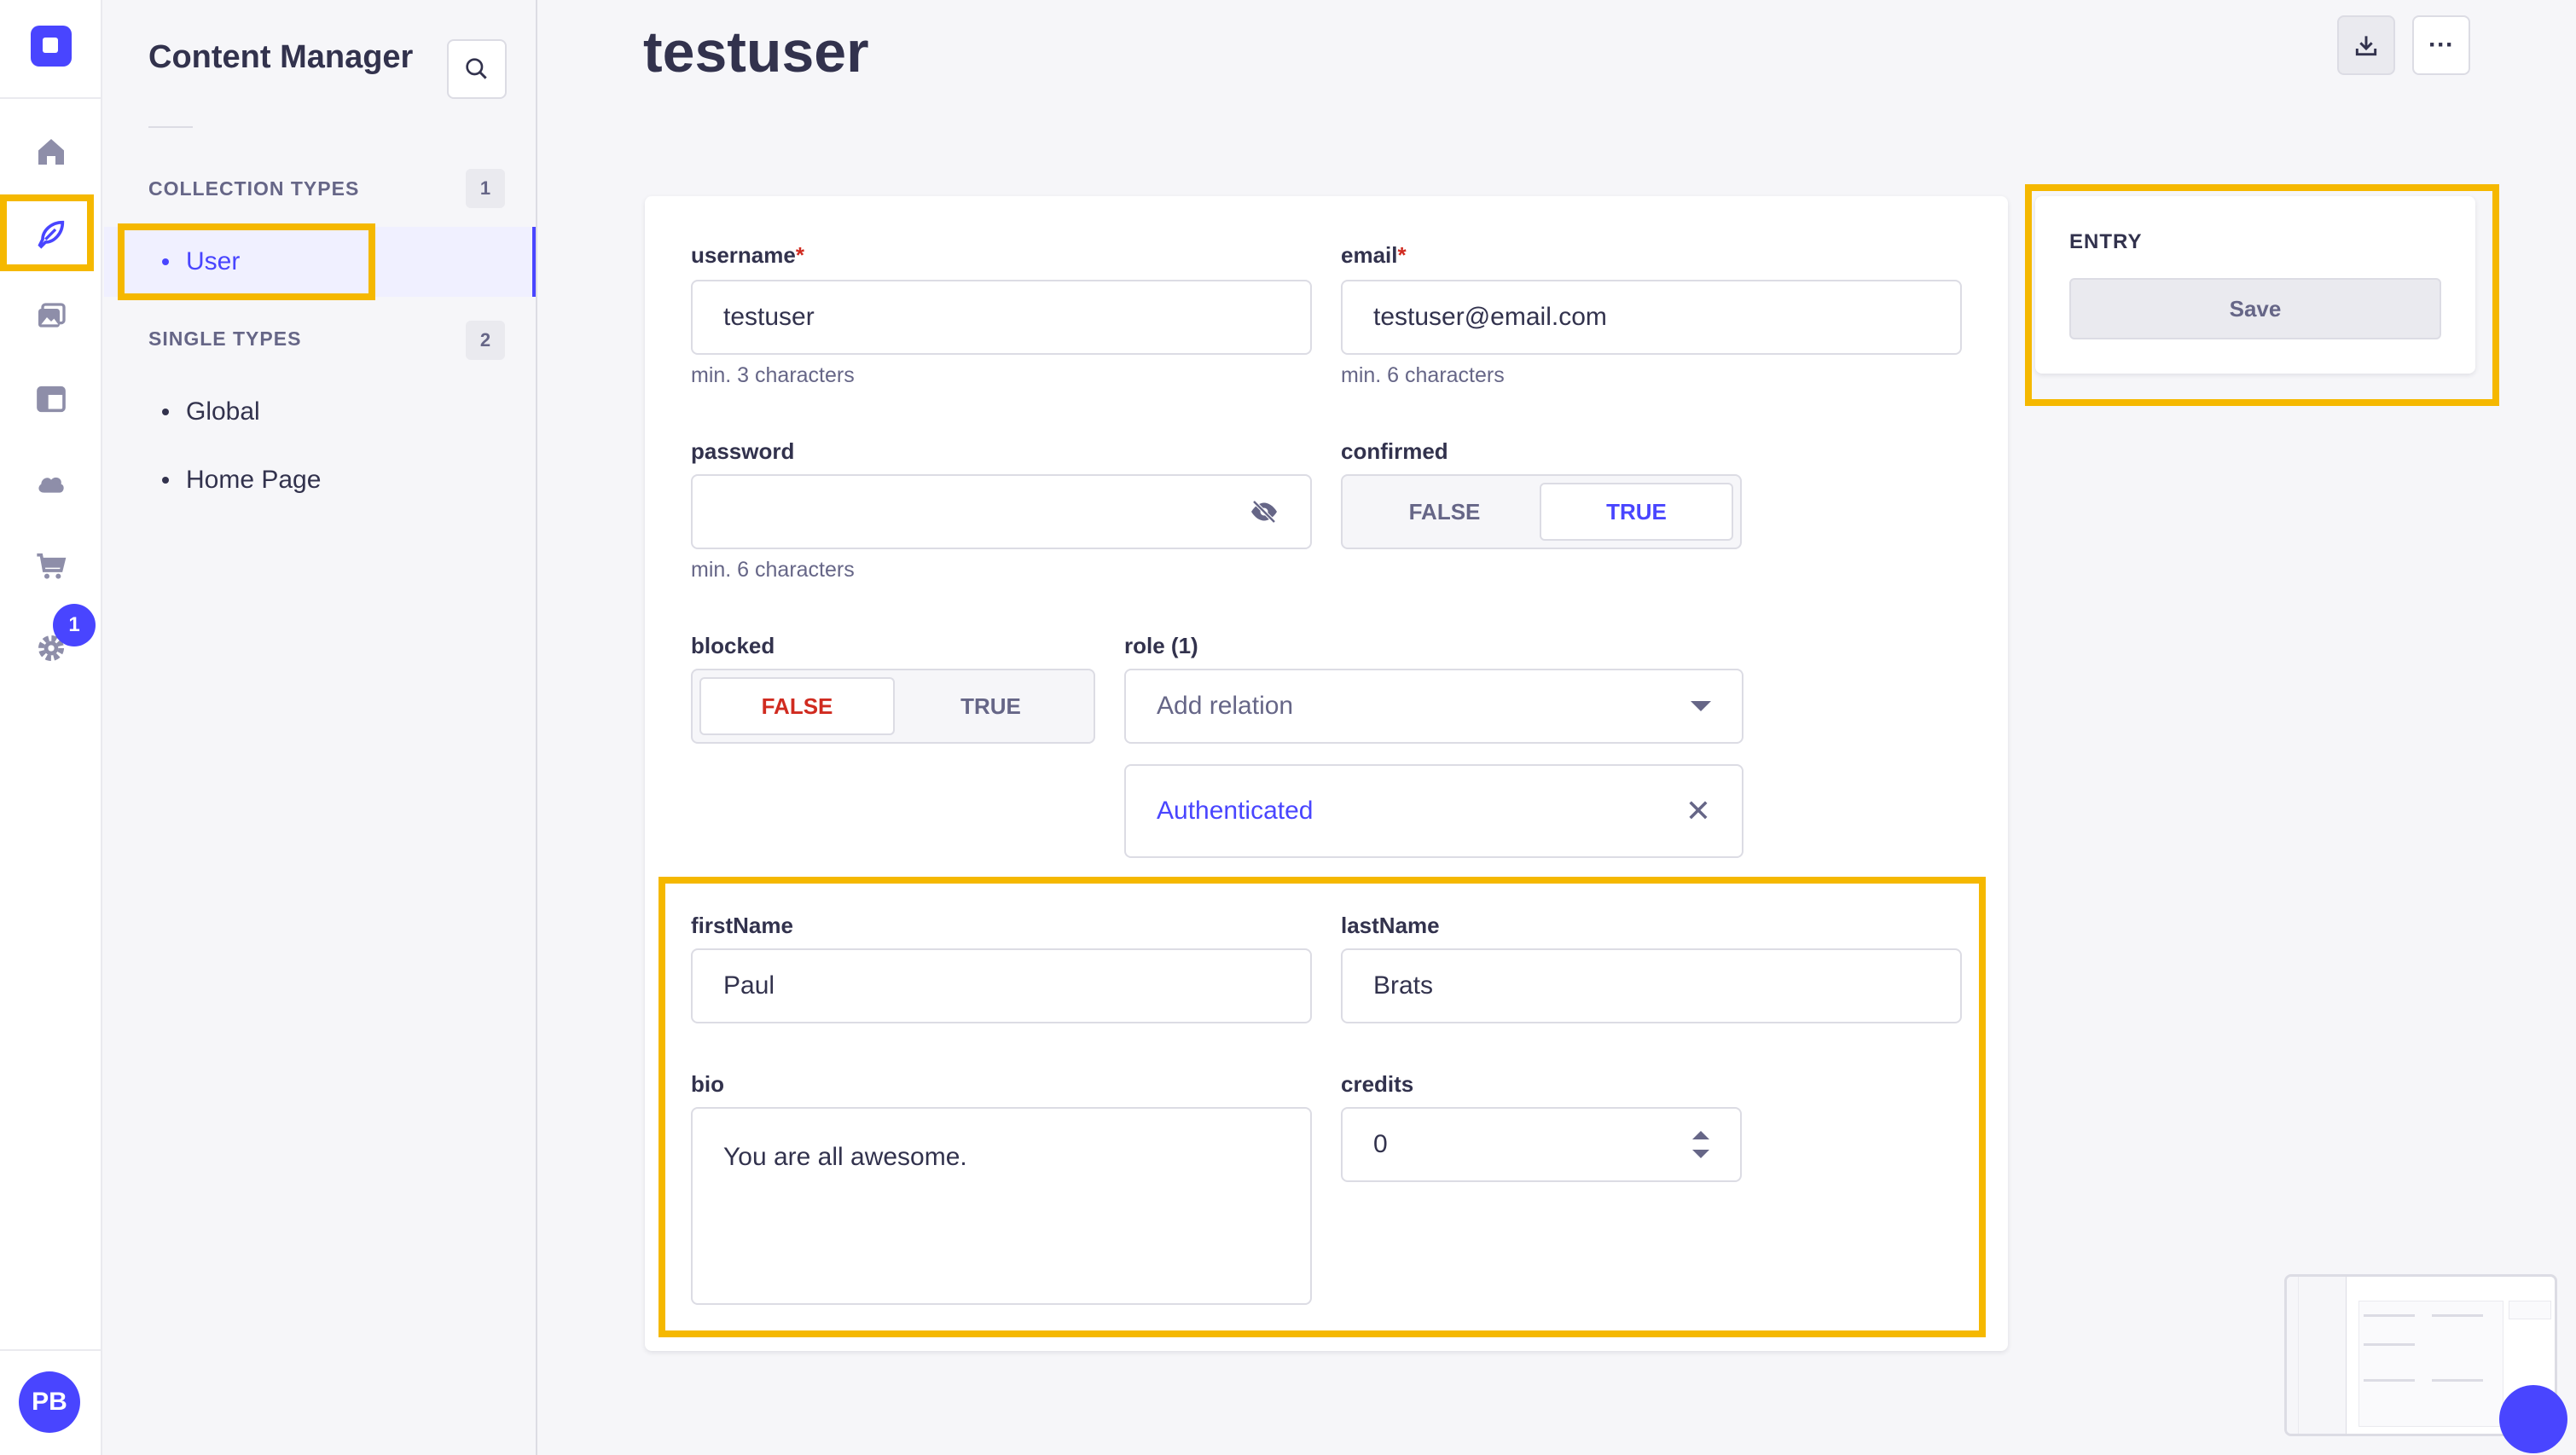 The width and height of the screenshot is (2576, 1455). What do you see at coordinates (2293, 1355) in the screenshot?
I see `thumbnail-rail` at bounding box center [2293, 1355].